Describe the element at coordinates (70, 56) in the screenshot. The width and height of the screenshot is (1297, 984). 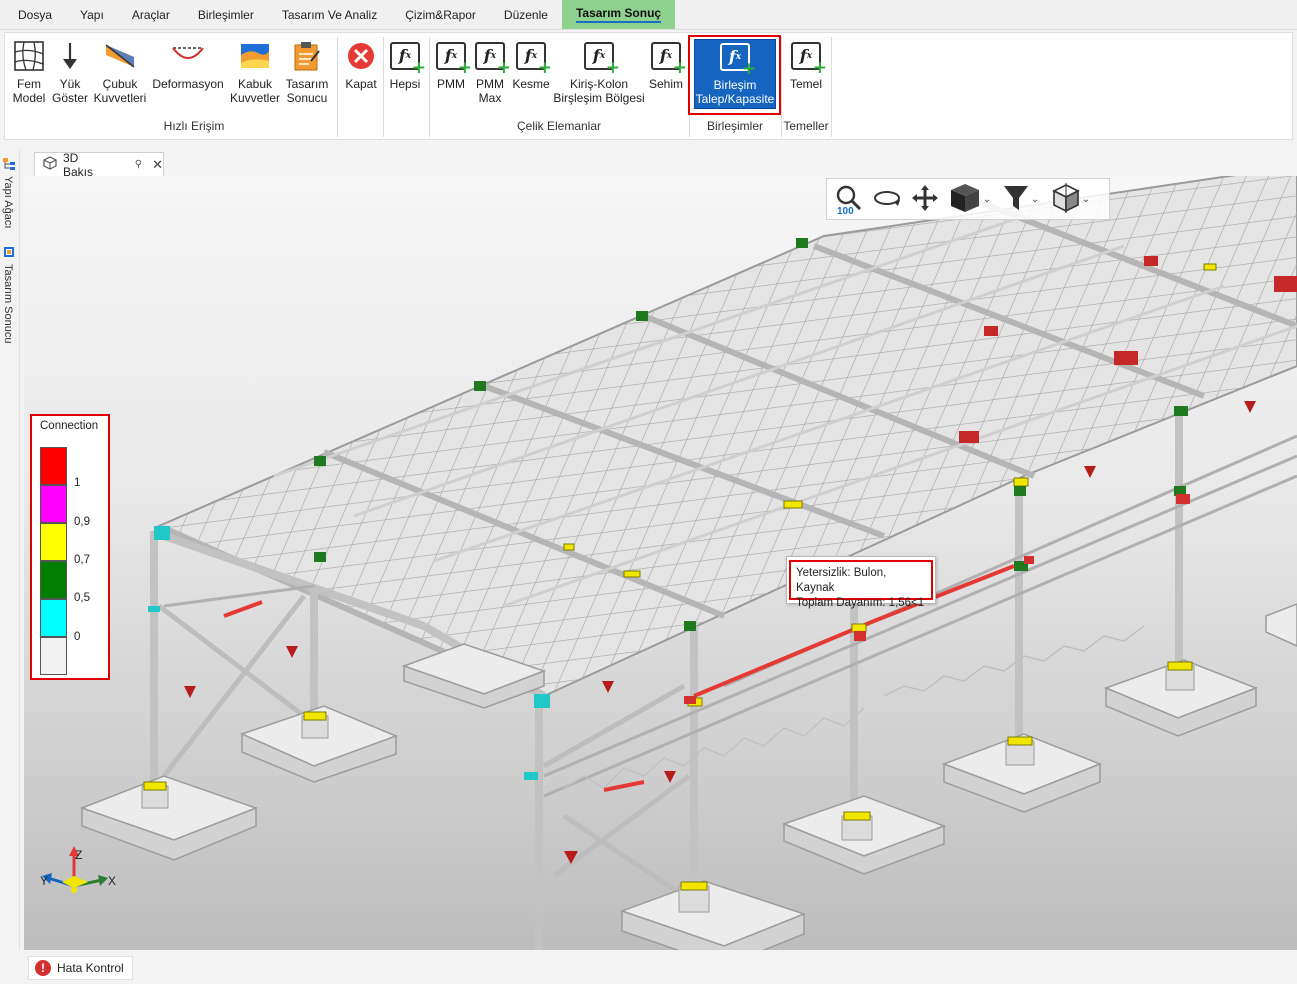
I see `arrow-down-icon` at that location.